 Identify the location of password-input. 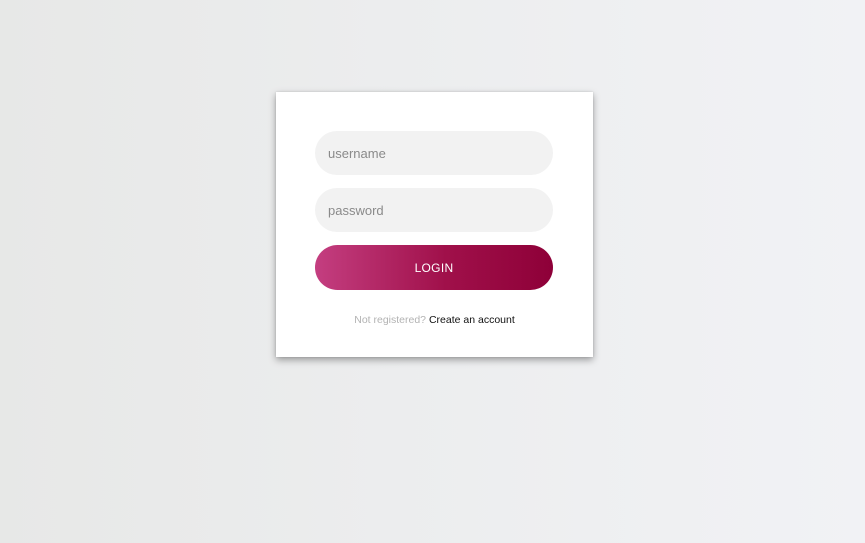
(434, 210).